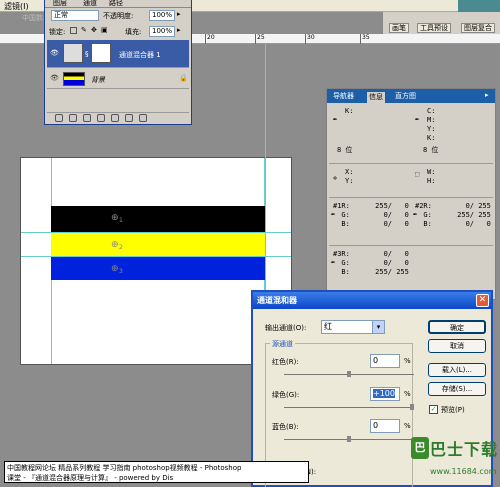  I want to click on layer-thumb, so click(74, 79).